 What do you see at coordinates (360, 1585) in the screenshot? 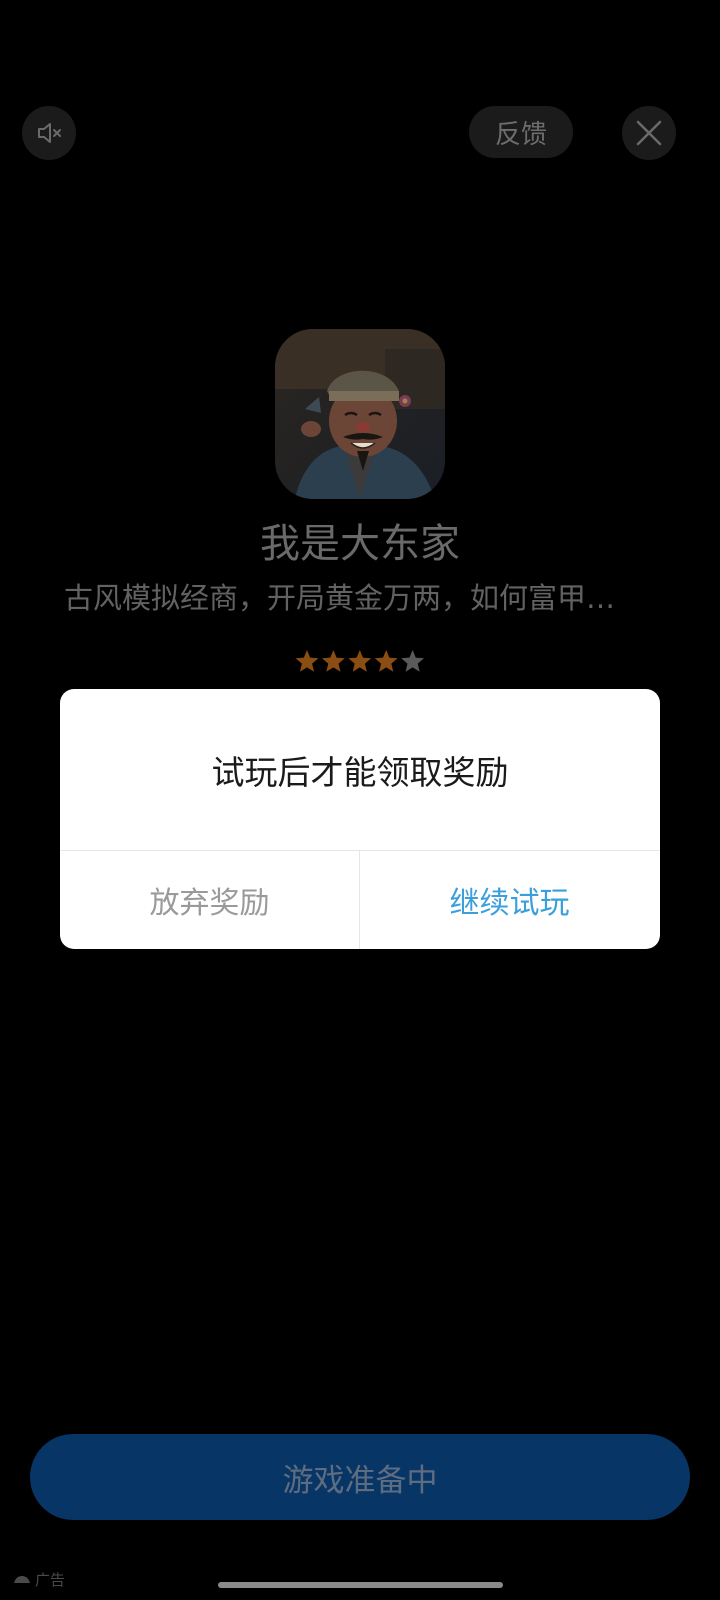
I see `home-indicator` at bounding box center [360, 1585].